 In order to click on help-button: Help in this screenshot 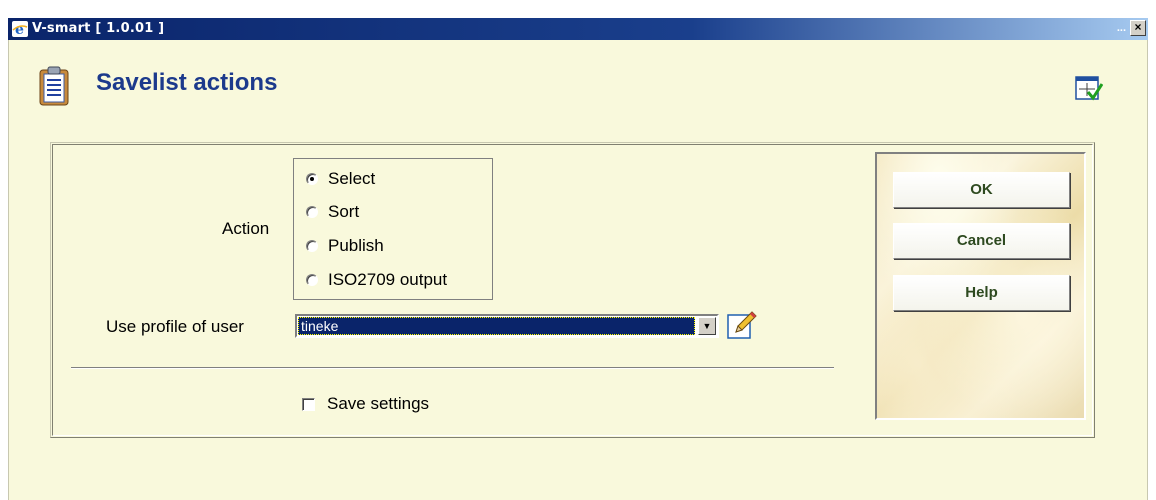, I will do `click(981, 293)`.